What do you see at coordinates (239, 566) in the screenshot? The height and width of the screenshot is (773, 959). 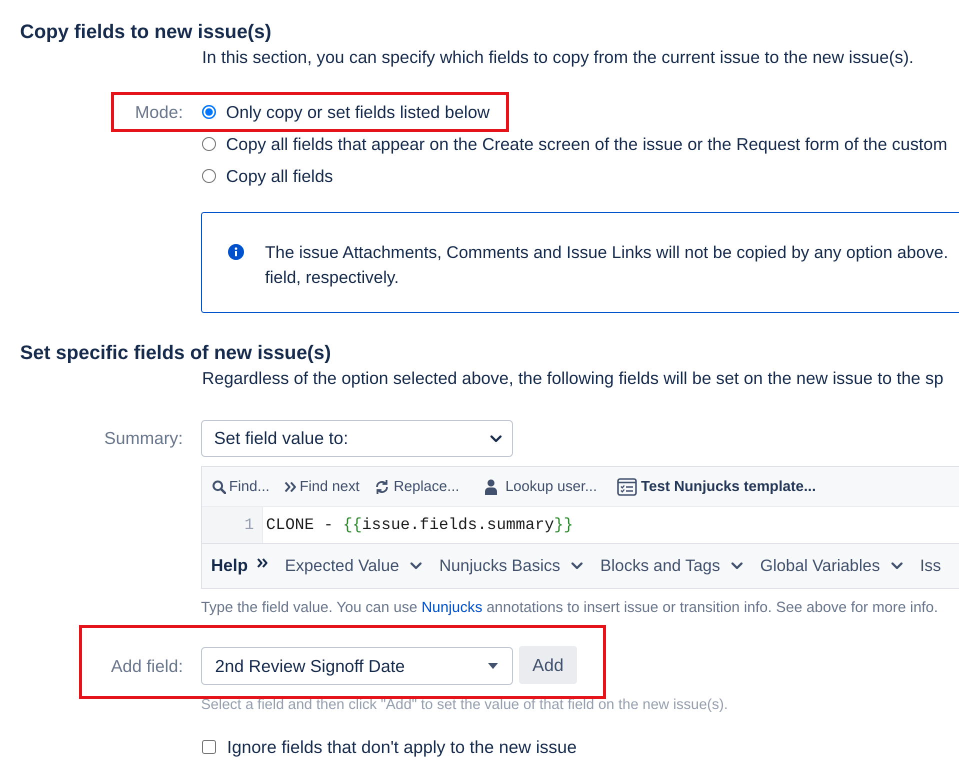 I see `help-button: Help` at bounding box center [239, 566].